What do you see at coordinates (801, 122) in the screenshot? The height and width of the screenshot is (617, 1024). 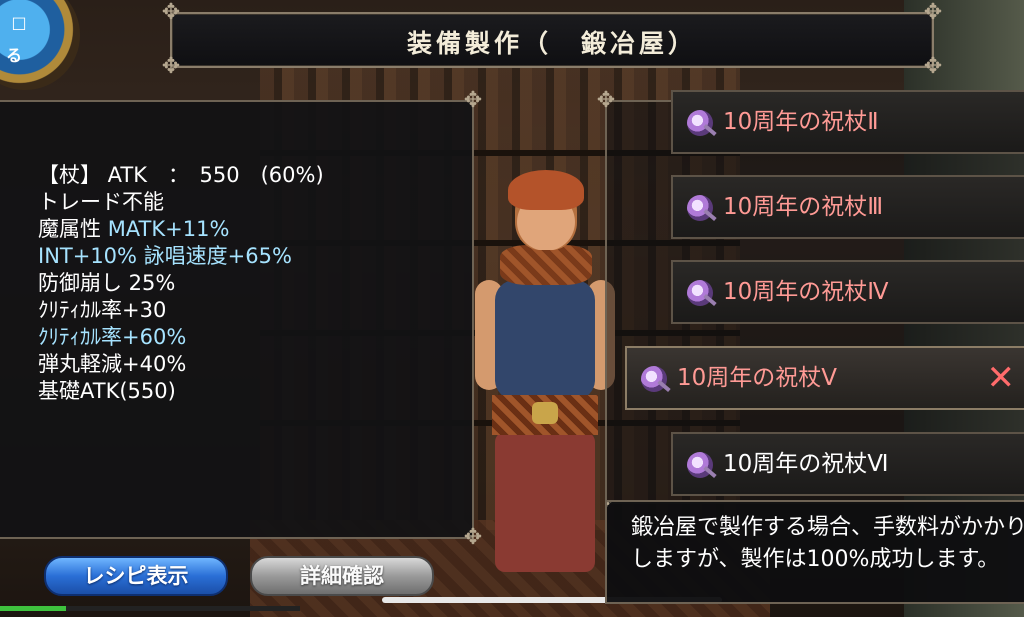 I see `recipe-item-label: 10周年の祝杖Ⅱ` at bounding box center [801, 122].